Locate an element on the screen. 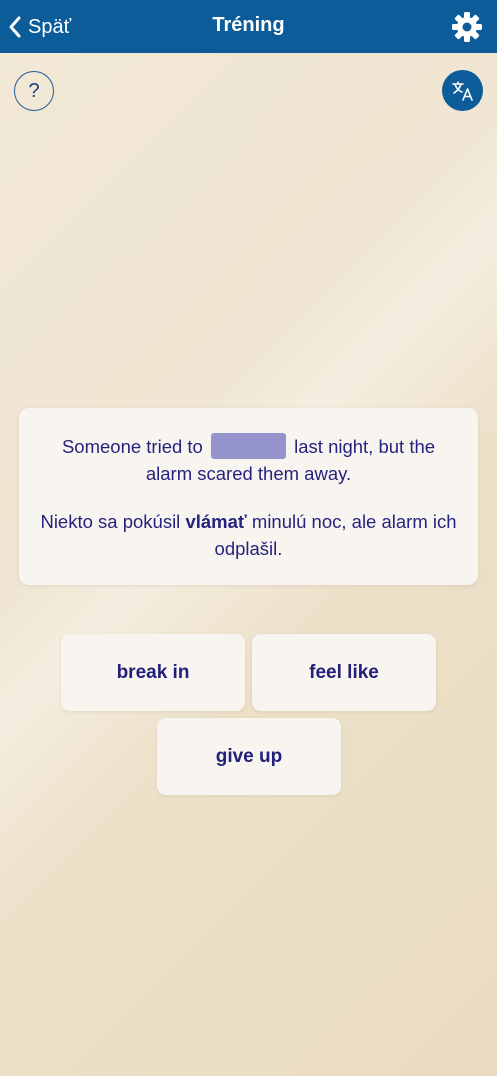  top-bar: Späť Tréning is located at coordinates (248, 26).